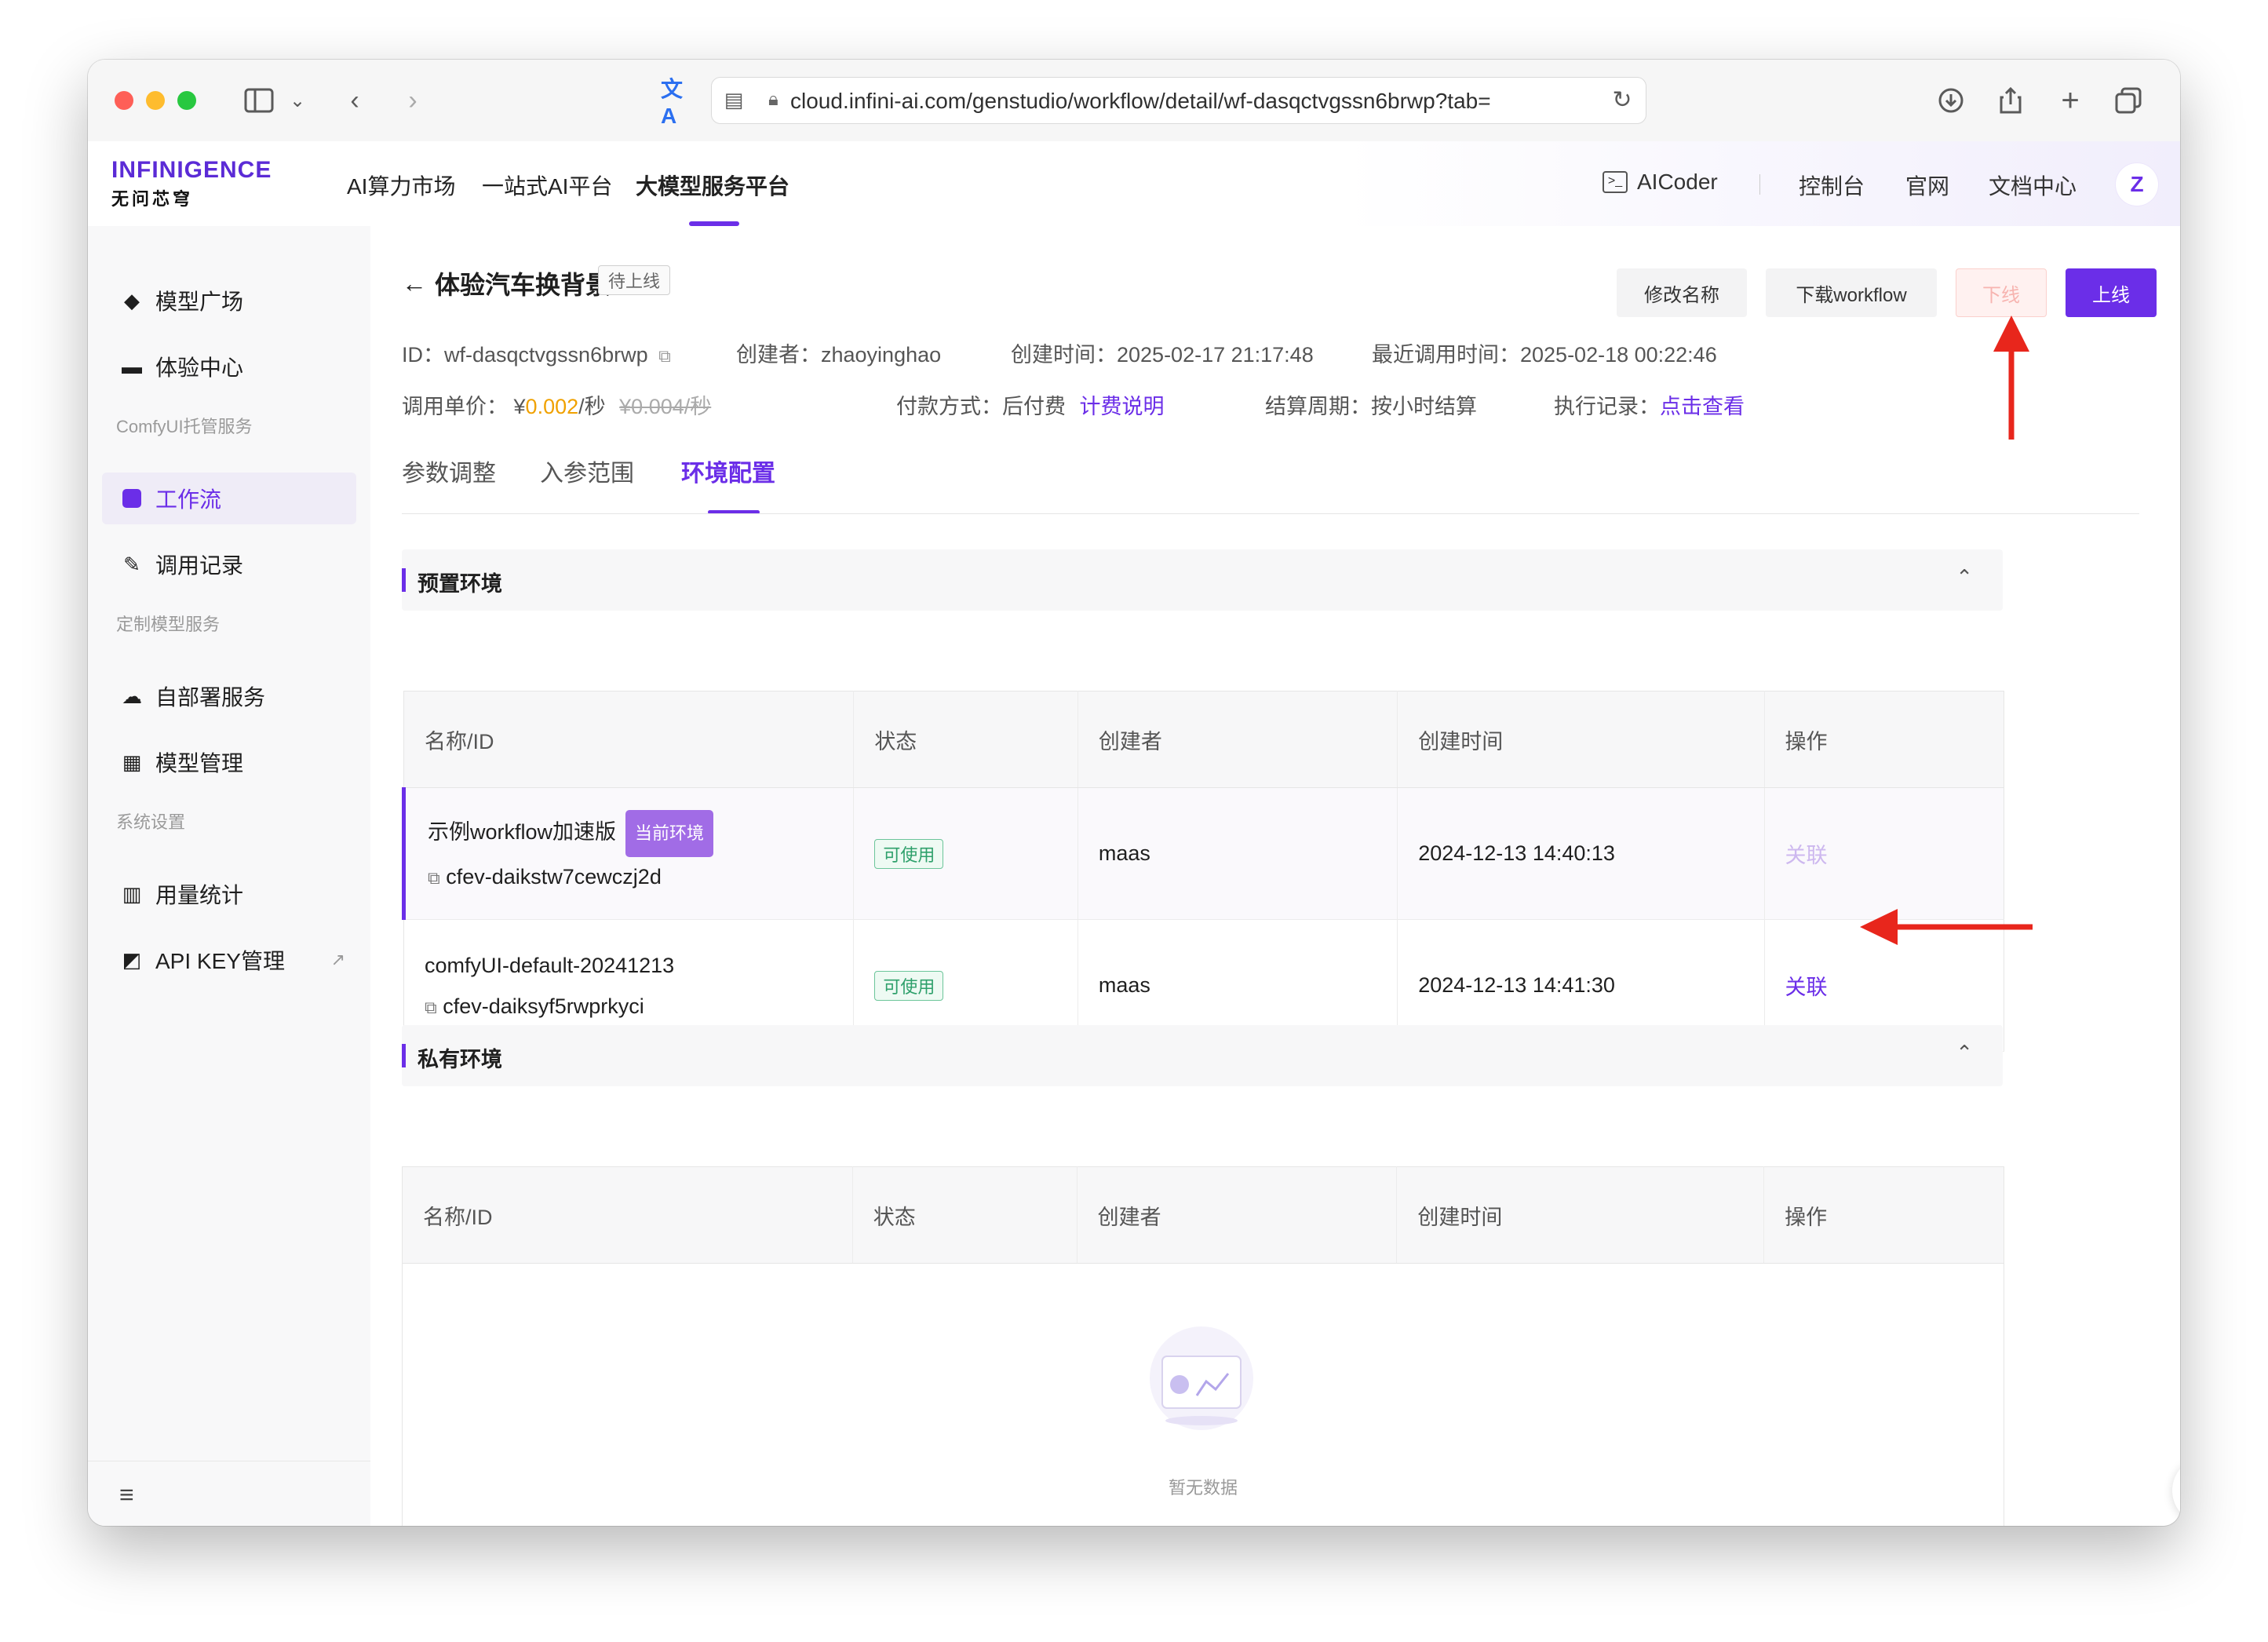 This screenshot has height=1642, width=2268. I want to click on rename-button: 修改名称, so click(1682, 292).